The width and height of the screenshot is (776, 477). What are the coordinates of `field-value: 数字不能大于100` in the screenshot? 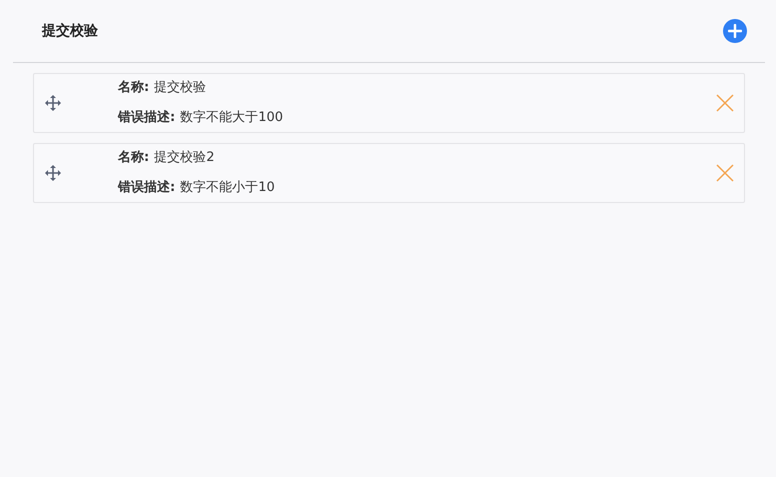 It's located at (232, 118).